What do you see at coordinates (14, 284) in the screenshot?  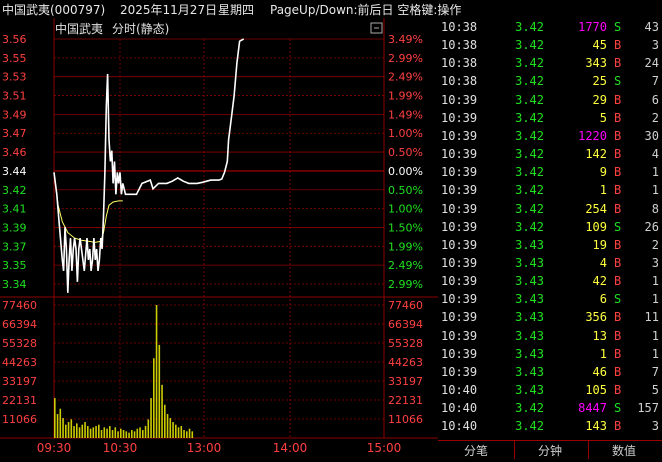 I see `price-tick-label: 3.34` at bounding box center [14, 284].